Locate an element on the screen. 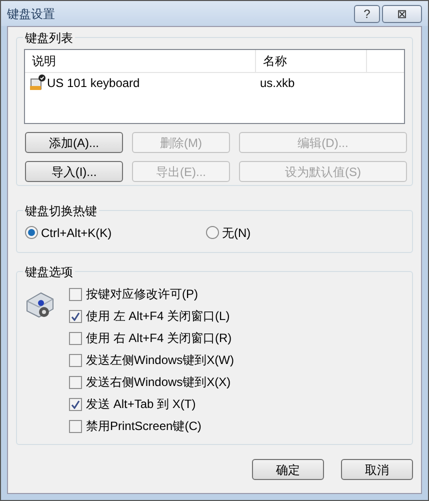 This screenshot has height=501, width=429. dialog-button: 确定 is located at coordinates (288, 469).